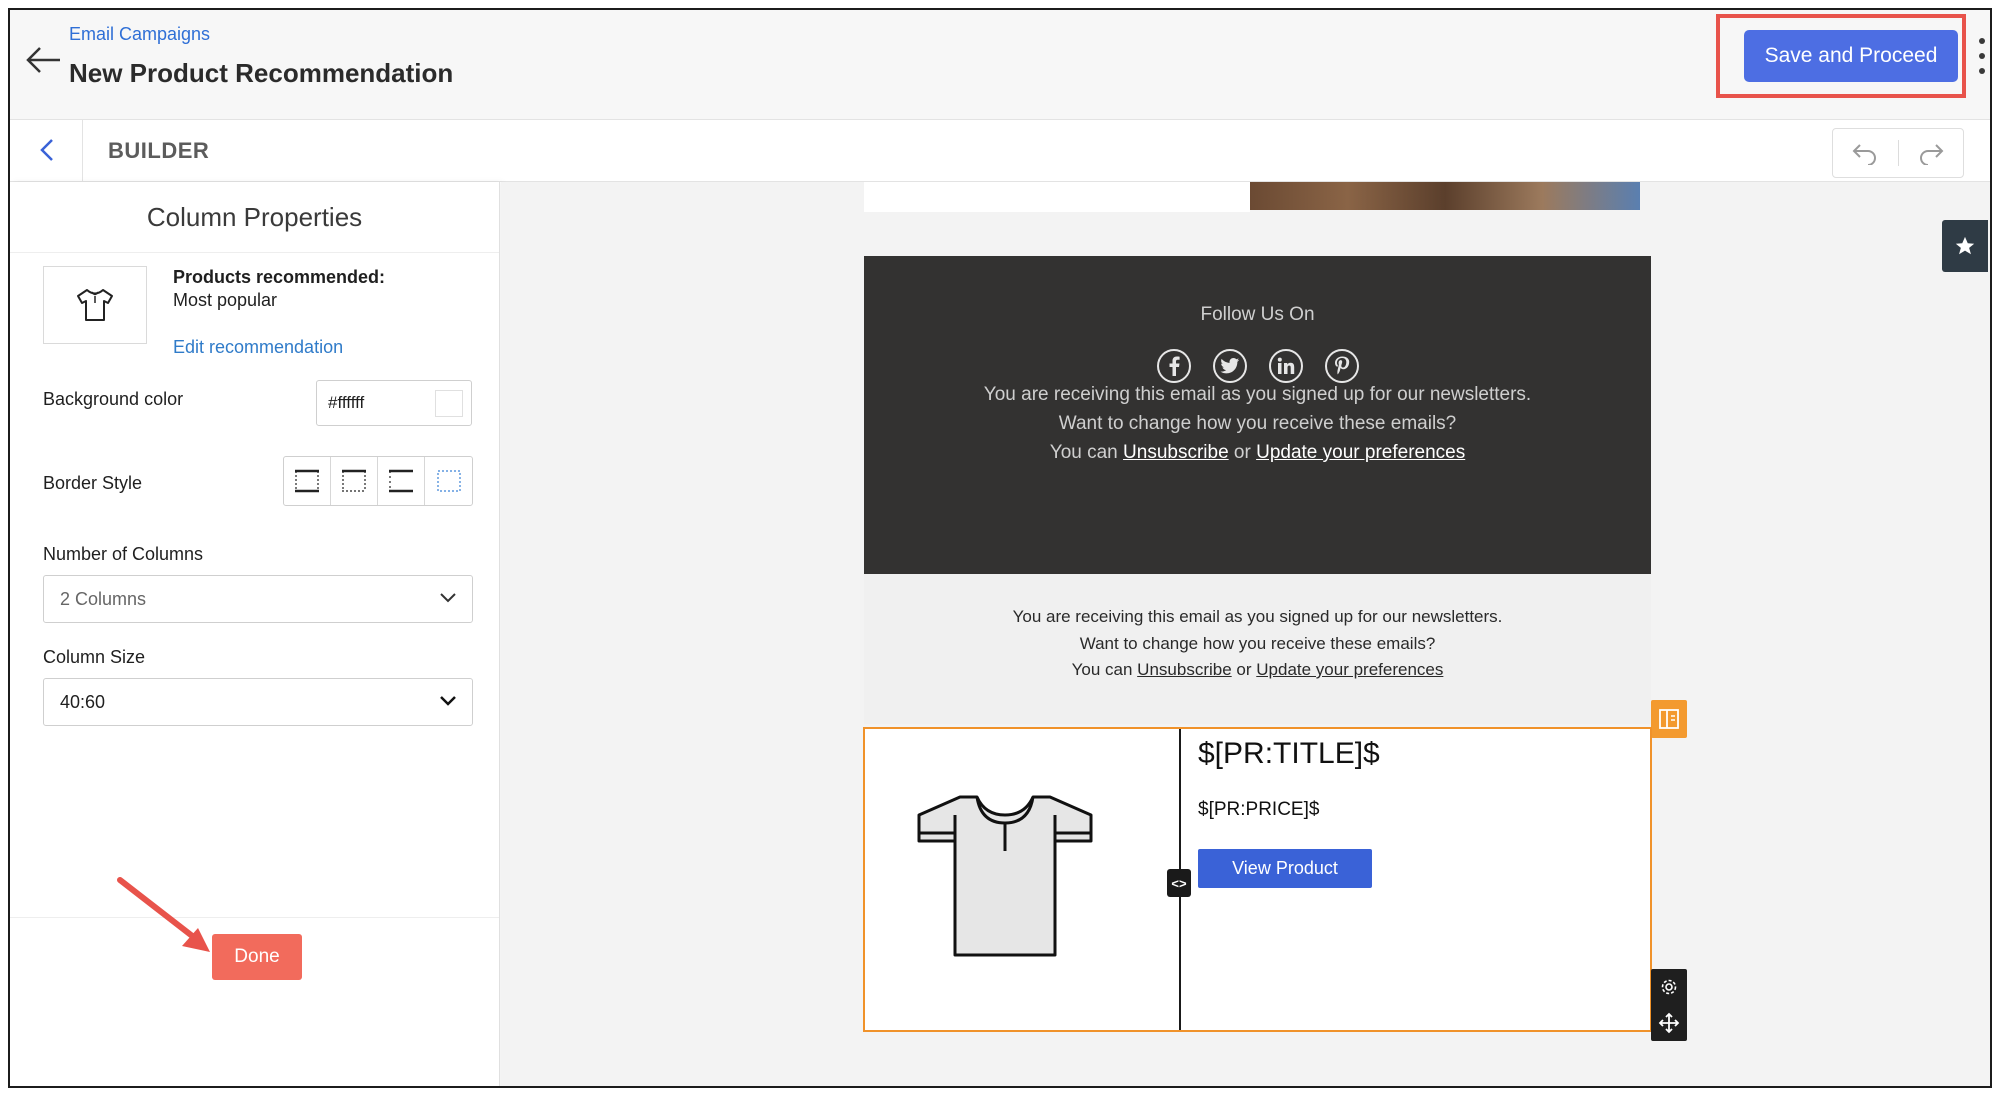 This screenshot has width=2000, height=1096. What do you see at coordinates (47, 150) in the screenshot?
I see `chevron-left-icon` at bounding box center [47, 150].